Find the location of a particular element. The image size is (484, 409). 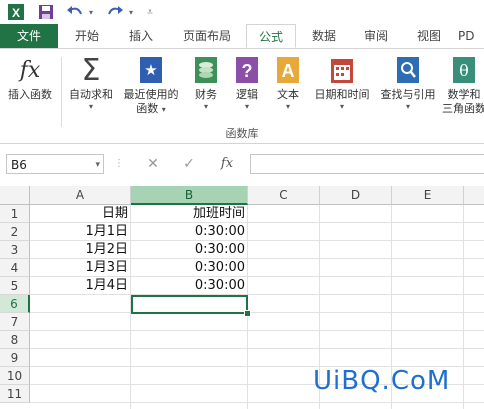

insert-function-button: fx 插入函数 is located at coordinates (30, 78).